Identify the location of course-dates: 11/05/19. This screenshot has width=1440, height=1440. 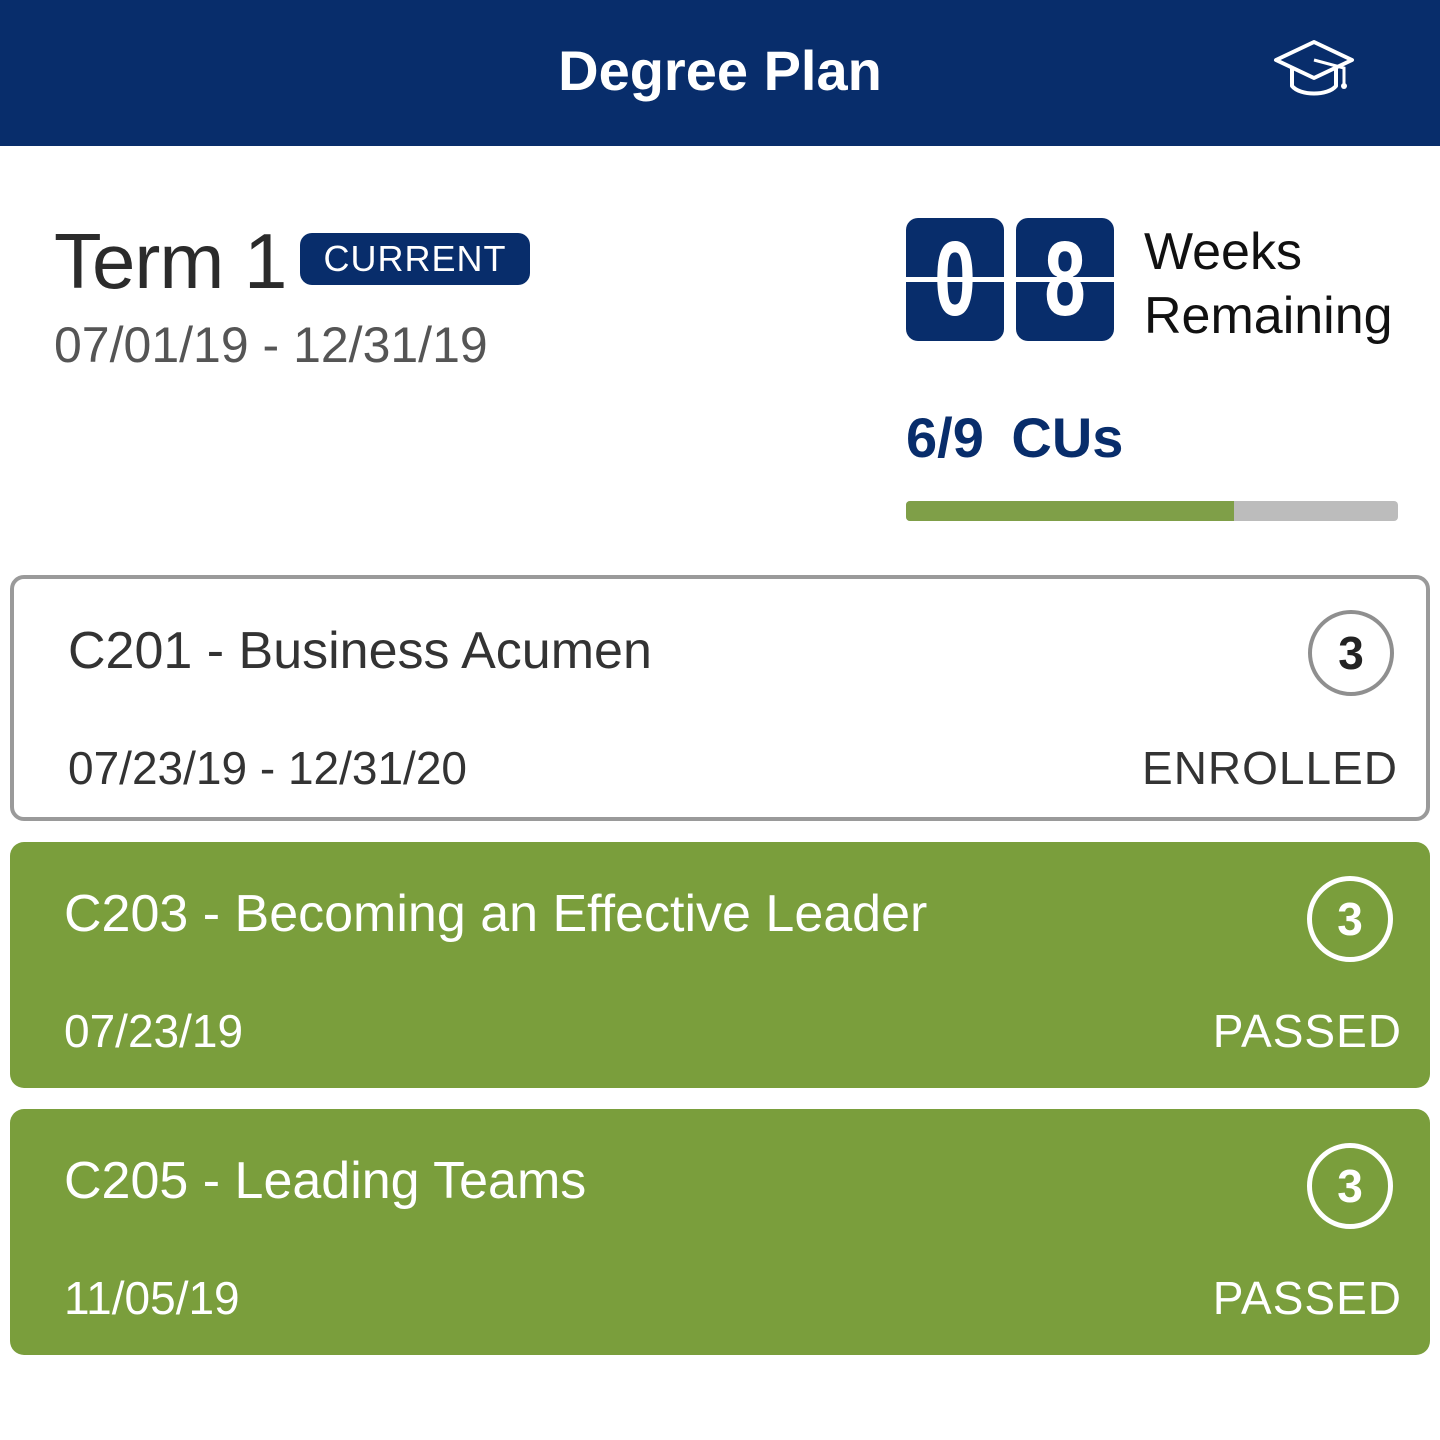
(152, 1298).